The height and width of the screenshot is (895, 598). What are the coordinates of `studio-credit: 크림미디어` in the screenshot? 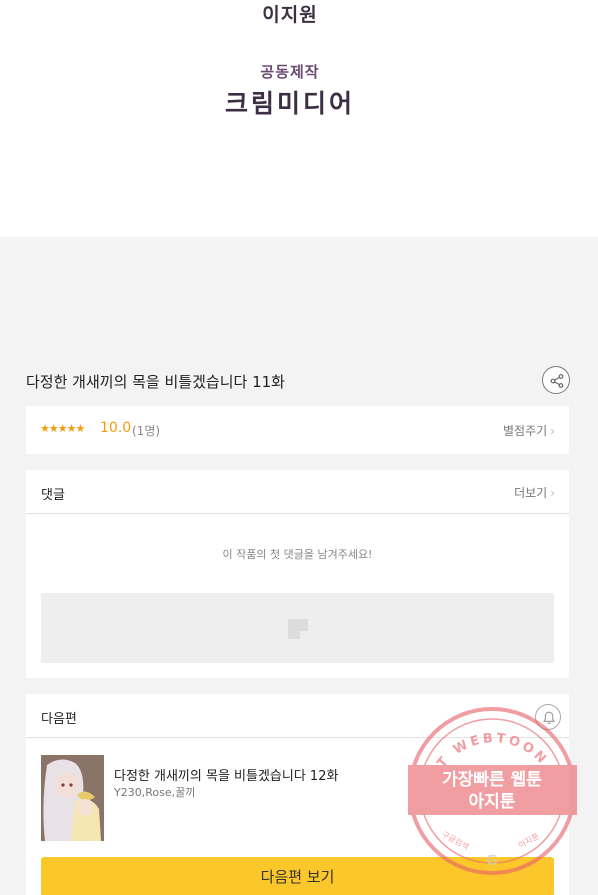 It's located at (289, 103).